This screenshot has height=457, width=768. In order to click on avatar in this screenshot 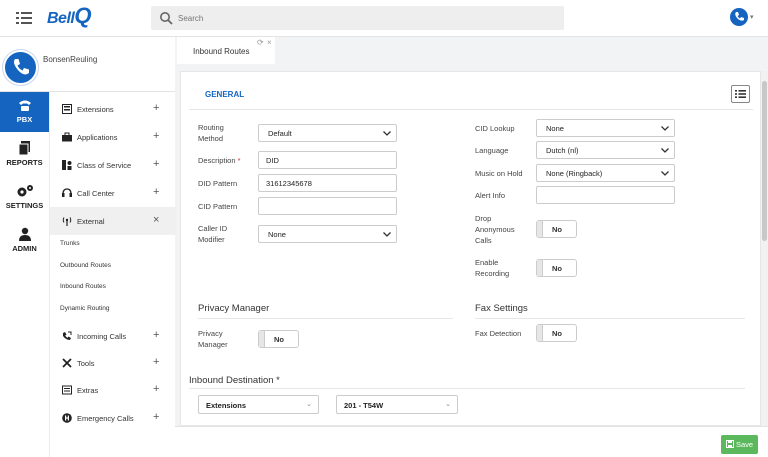, I will do `click(20, 67)`.